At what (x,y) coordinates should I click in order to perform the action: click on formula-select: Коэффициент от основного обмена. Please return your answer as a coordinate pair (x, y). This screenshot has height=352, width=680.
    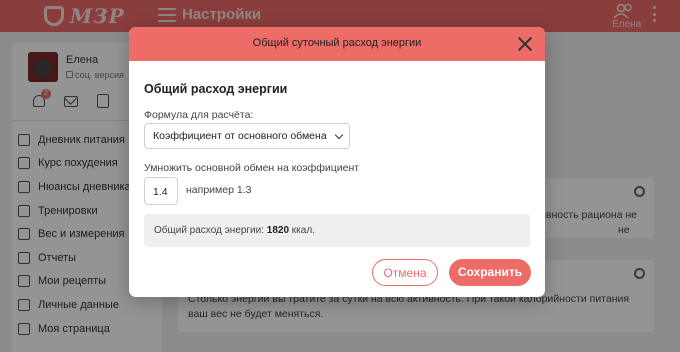
    Looking at the image, I should click on (247, 136).